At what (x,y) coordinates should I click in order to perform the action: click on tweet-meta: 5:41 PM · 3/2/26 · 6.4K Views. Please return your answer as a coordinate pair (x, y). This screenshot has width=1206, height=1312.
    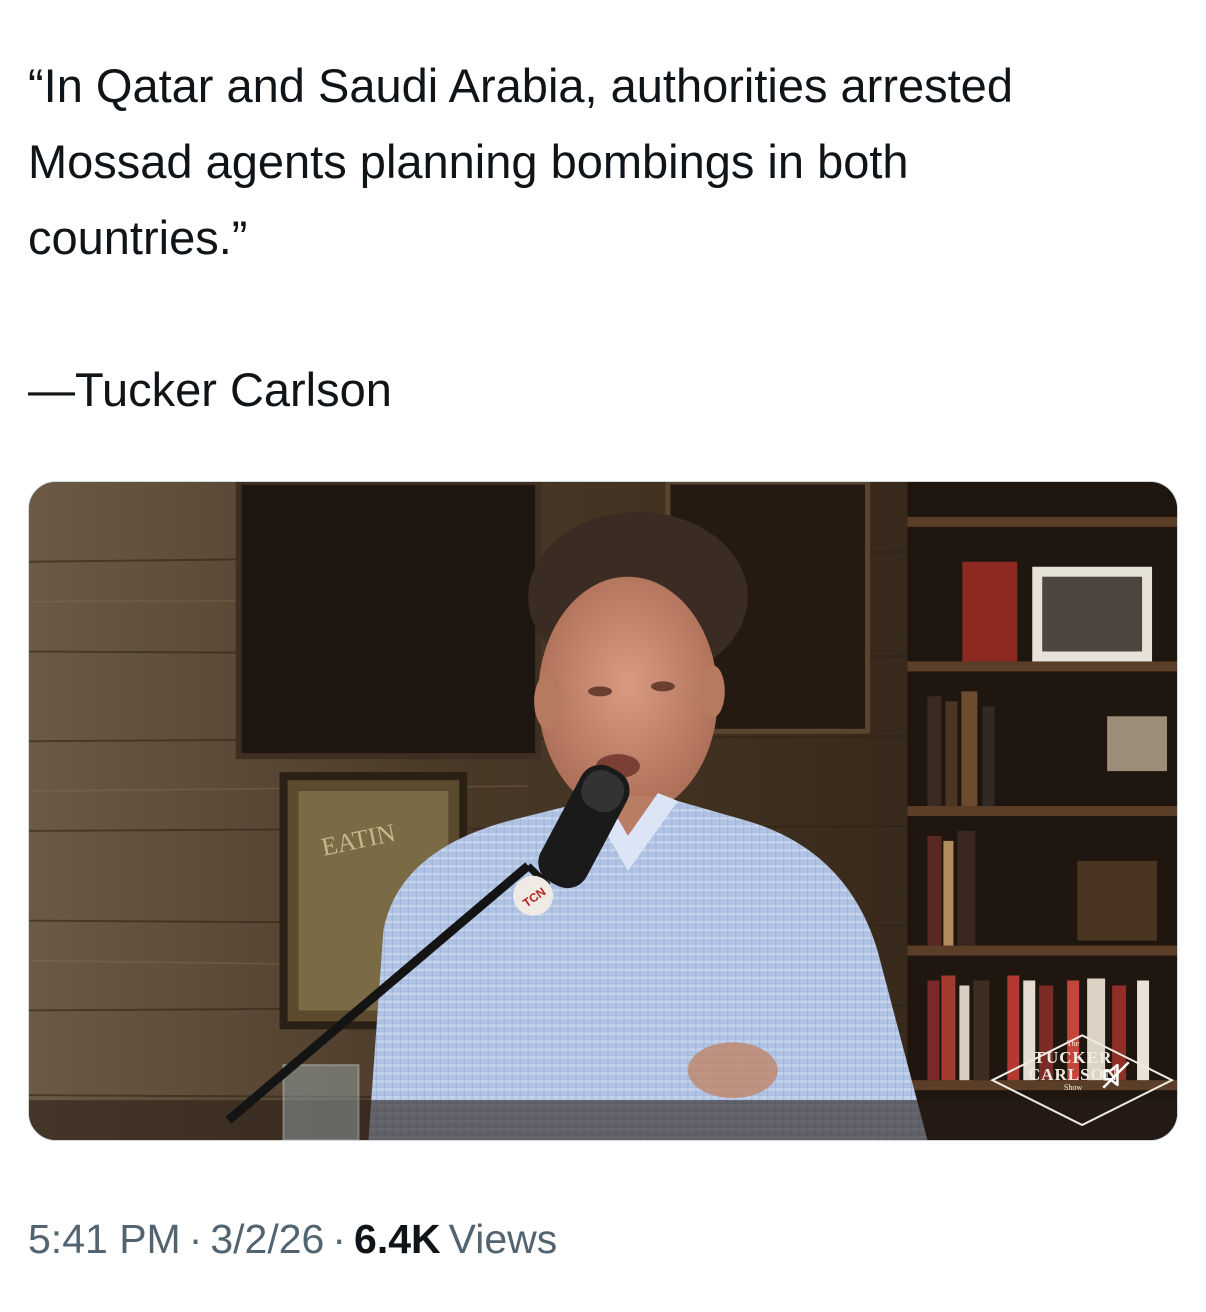
    Looking at the image, I should click on (292, 1239).